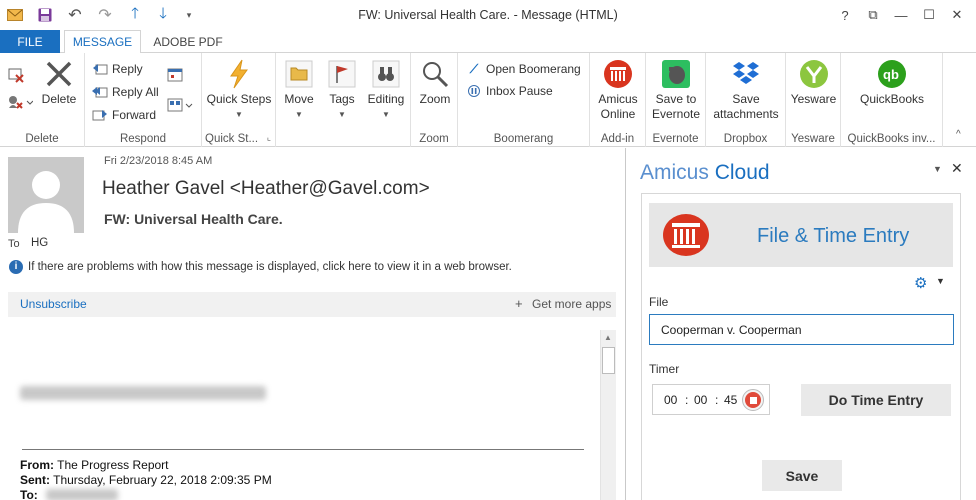  What do you see at coordinates (16, 75) in the screenshot?
I see `ignore-icon` at bounding box center [16, 75].